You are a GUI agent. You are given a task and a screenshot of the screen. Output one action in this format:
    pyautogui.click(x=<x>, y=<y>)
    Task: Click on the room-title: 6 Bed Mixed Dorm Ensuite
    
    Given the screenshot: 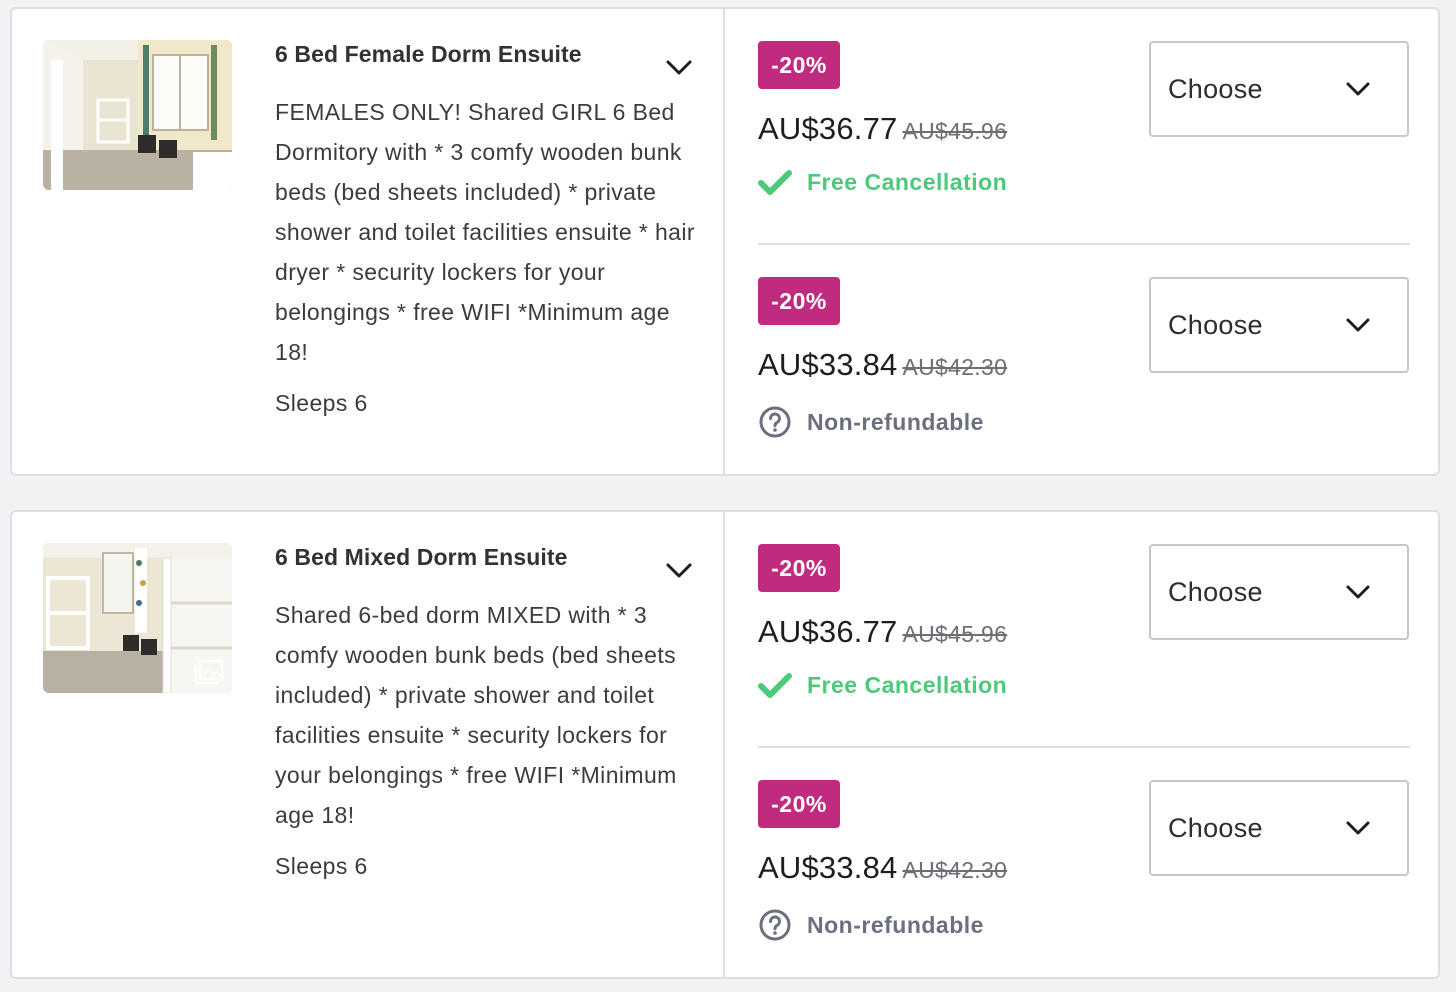 What is the action you would take?
    pyautogui.click(x=421, y=557)
    